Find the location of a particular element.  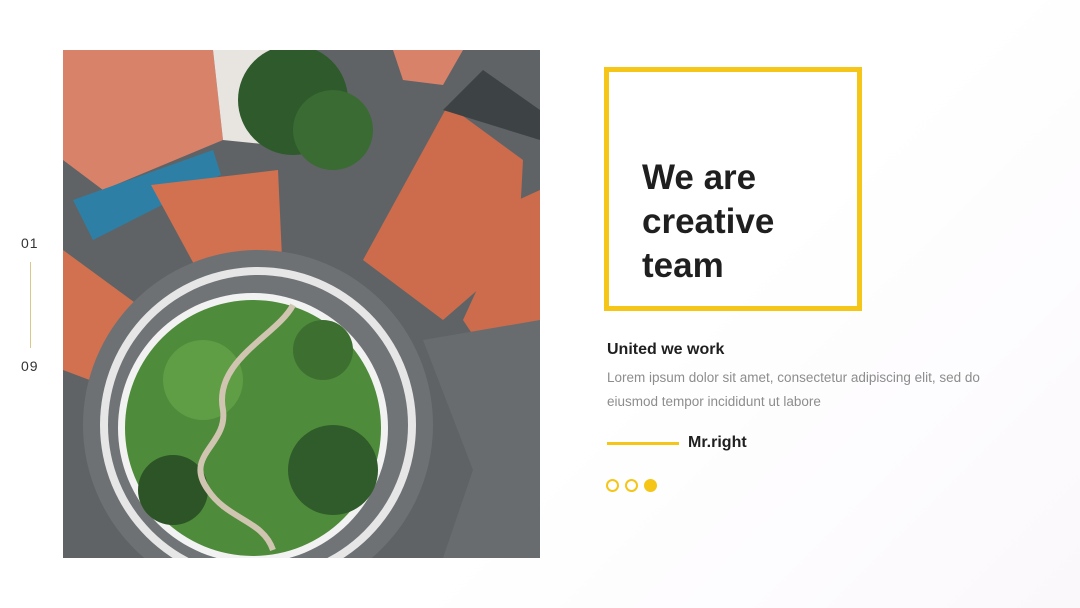

pagination-dots is located at coordinates (631, 485).